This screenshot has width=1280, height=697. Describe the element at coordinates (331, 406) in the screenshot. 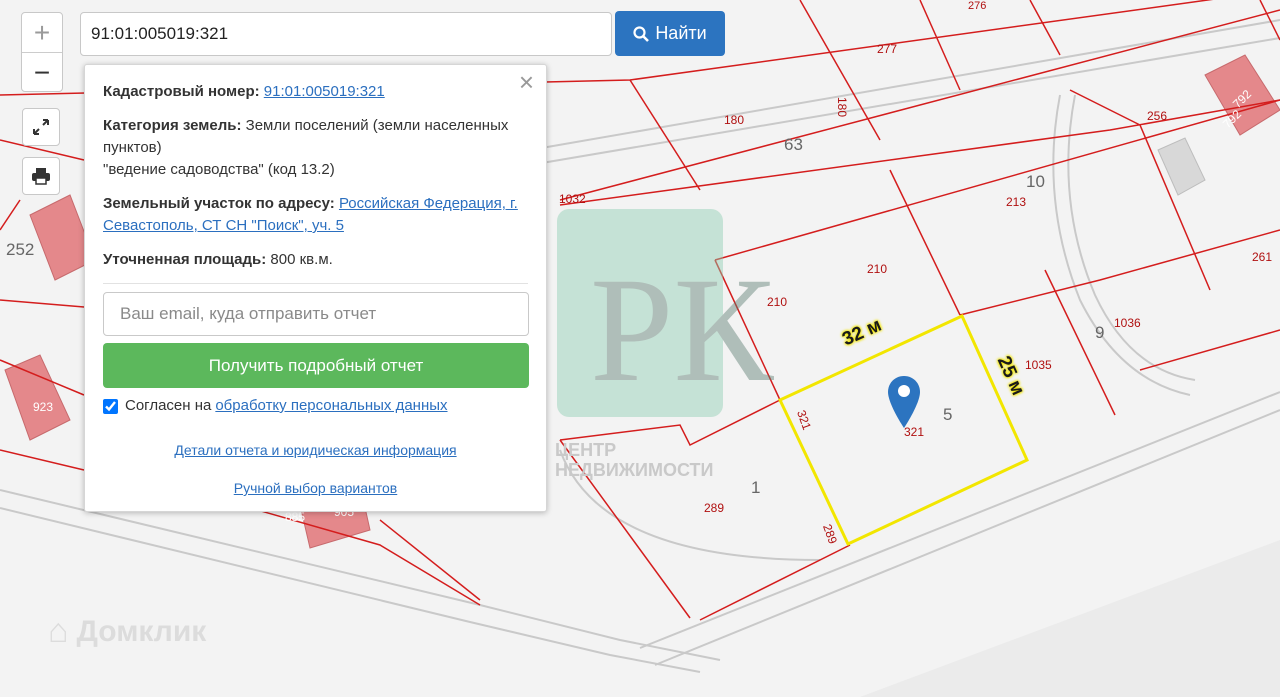

I see `consent-link: обработку персональных данных` at that location.